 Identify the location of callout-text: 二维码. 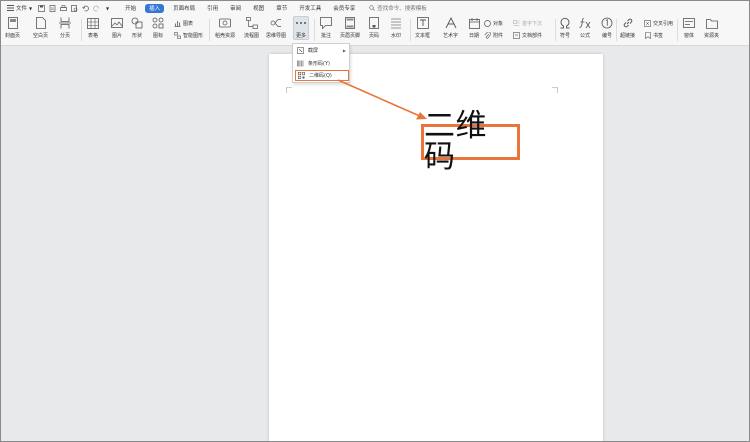
(455, 141).